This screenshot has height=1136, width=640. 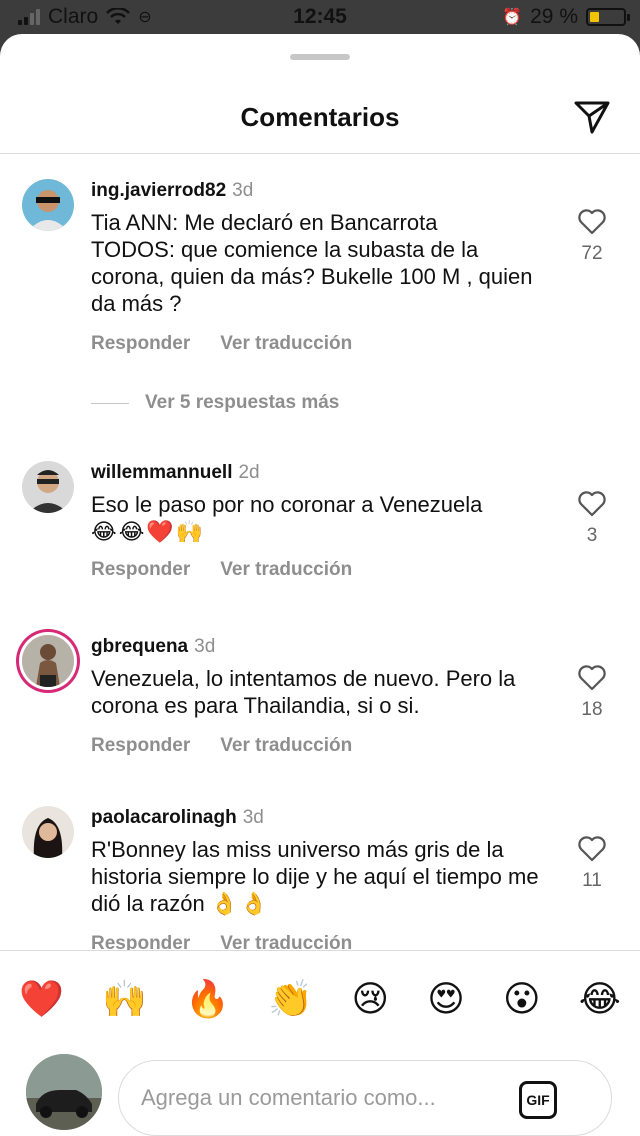 What do you see at coordinates (592, 253) in the screenshot?
I see `like-count: 72` at bounding box center [592, 253].